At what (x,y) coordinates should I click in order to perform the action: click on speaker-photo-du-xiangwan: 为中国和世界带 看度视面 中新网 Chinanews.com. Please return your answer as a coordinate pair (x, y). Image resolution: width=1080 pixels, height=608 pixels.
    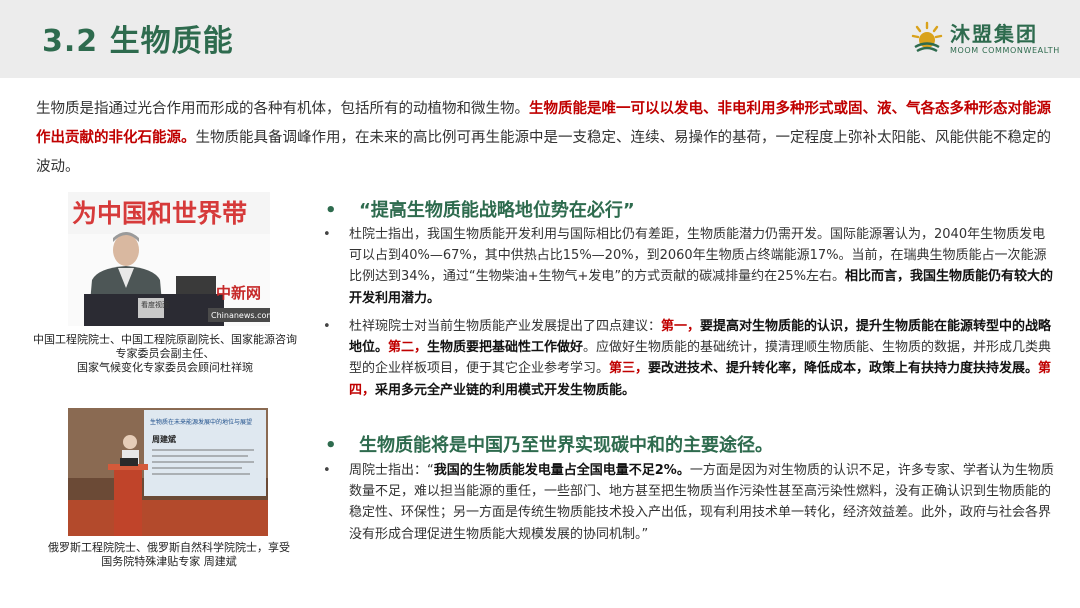
    Looking at the image, I should click on (169, 259).